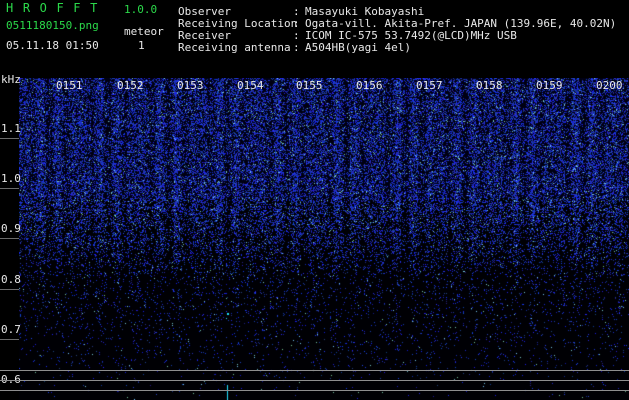  What do you see at coordinates (52, 45) in the screenshot?
I see `timestamp: 05.11.18 01:50` at bounding box center [52, 45].